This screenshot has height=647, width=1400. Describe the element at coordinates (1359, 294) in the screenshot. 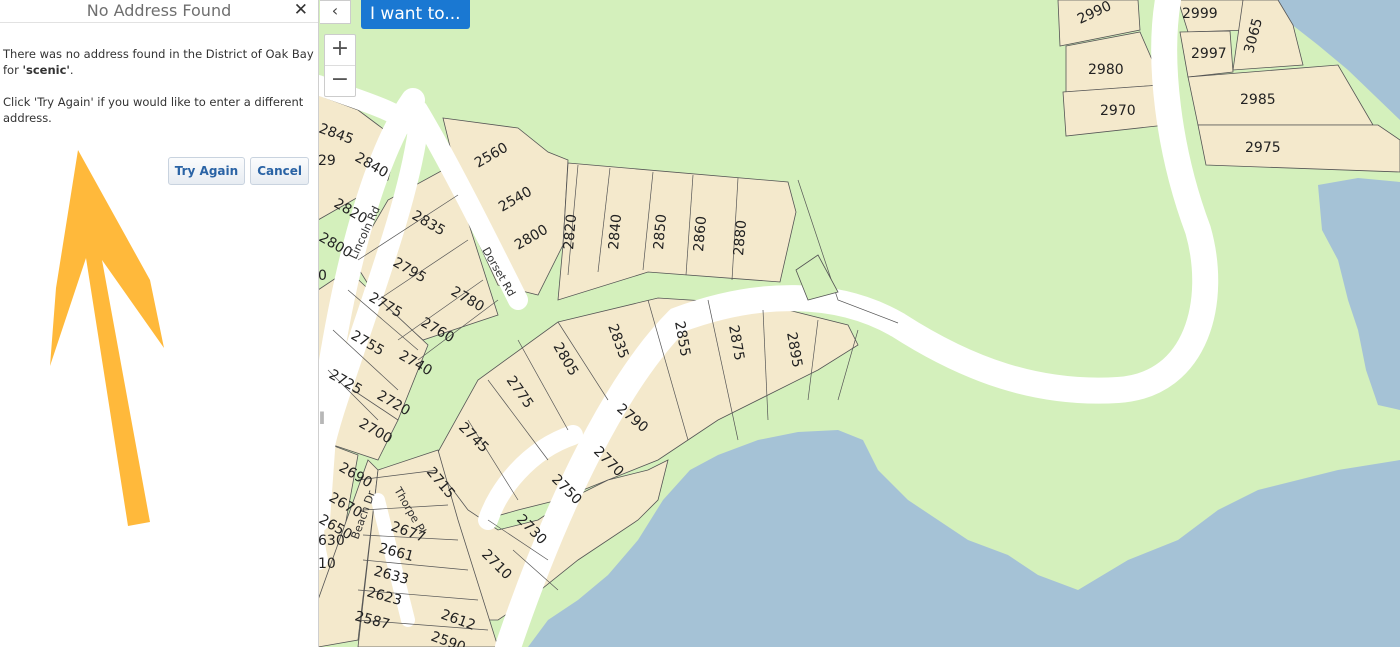

I see `water-area` at that location.